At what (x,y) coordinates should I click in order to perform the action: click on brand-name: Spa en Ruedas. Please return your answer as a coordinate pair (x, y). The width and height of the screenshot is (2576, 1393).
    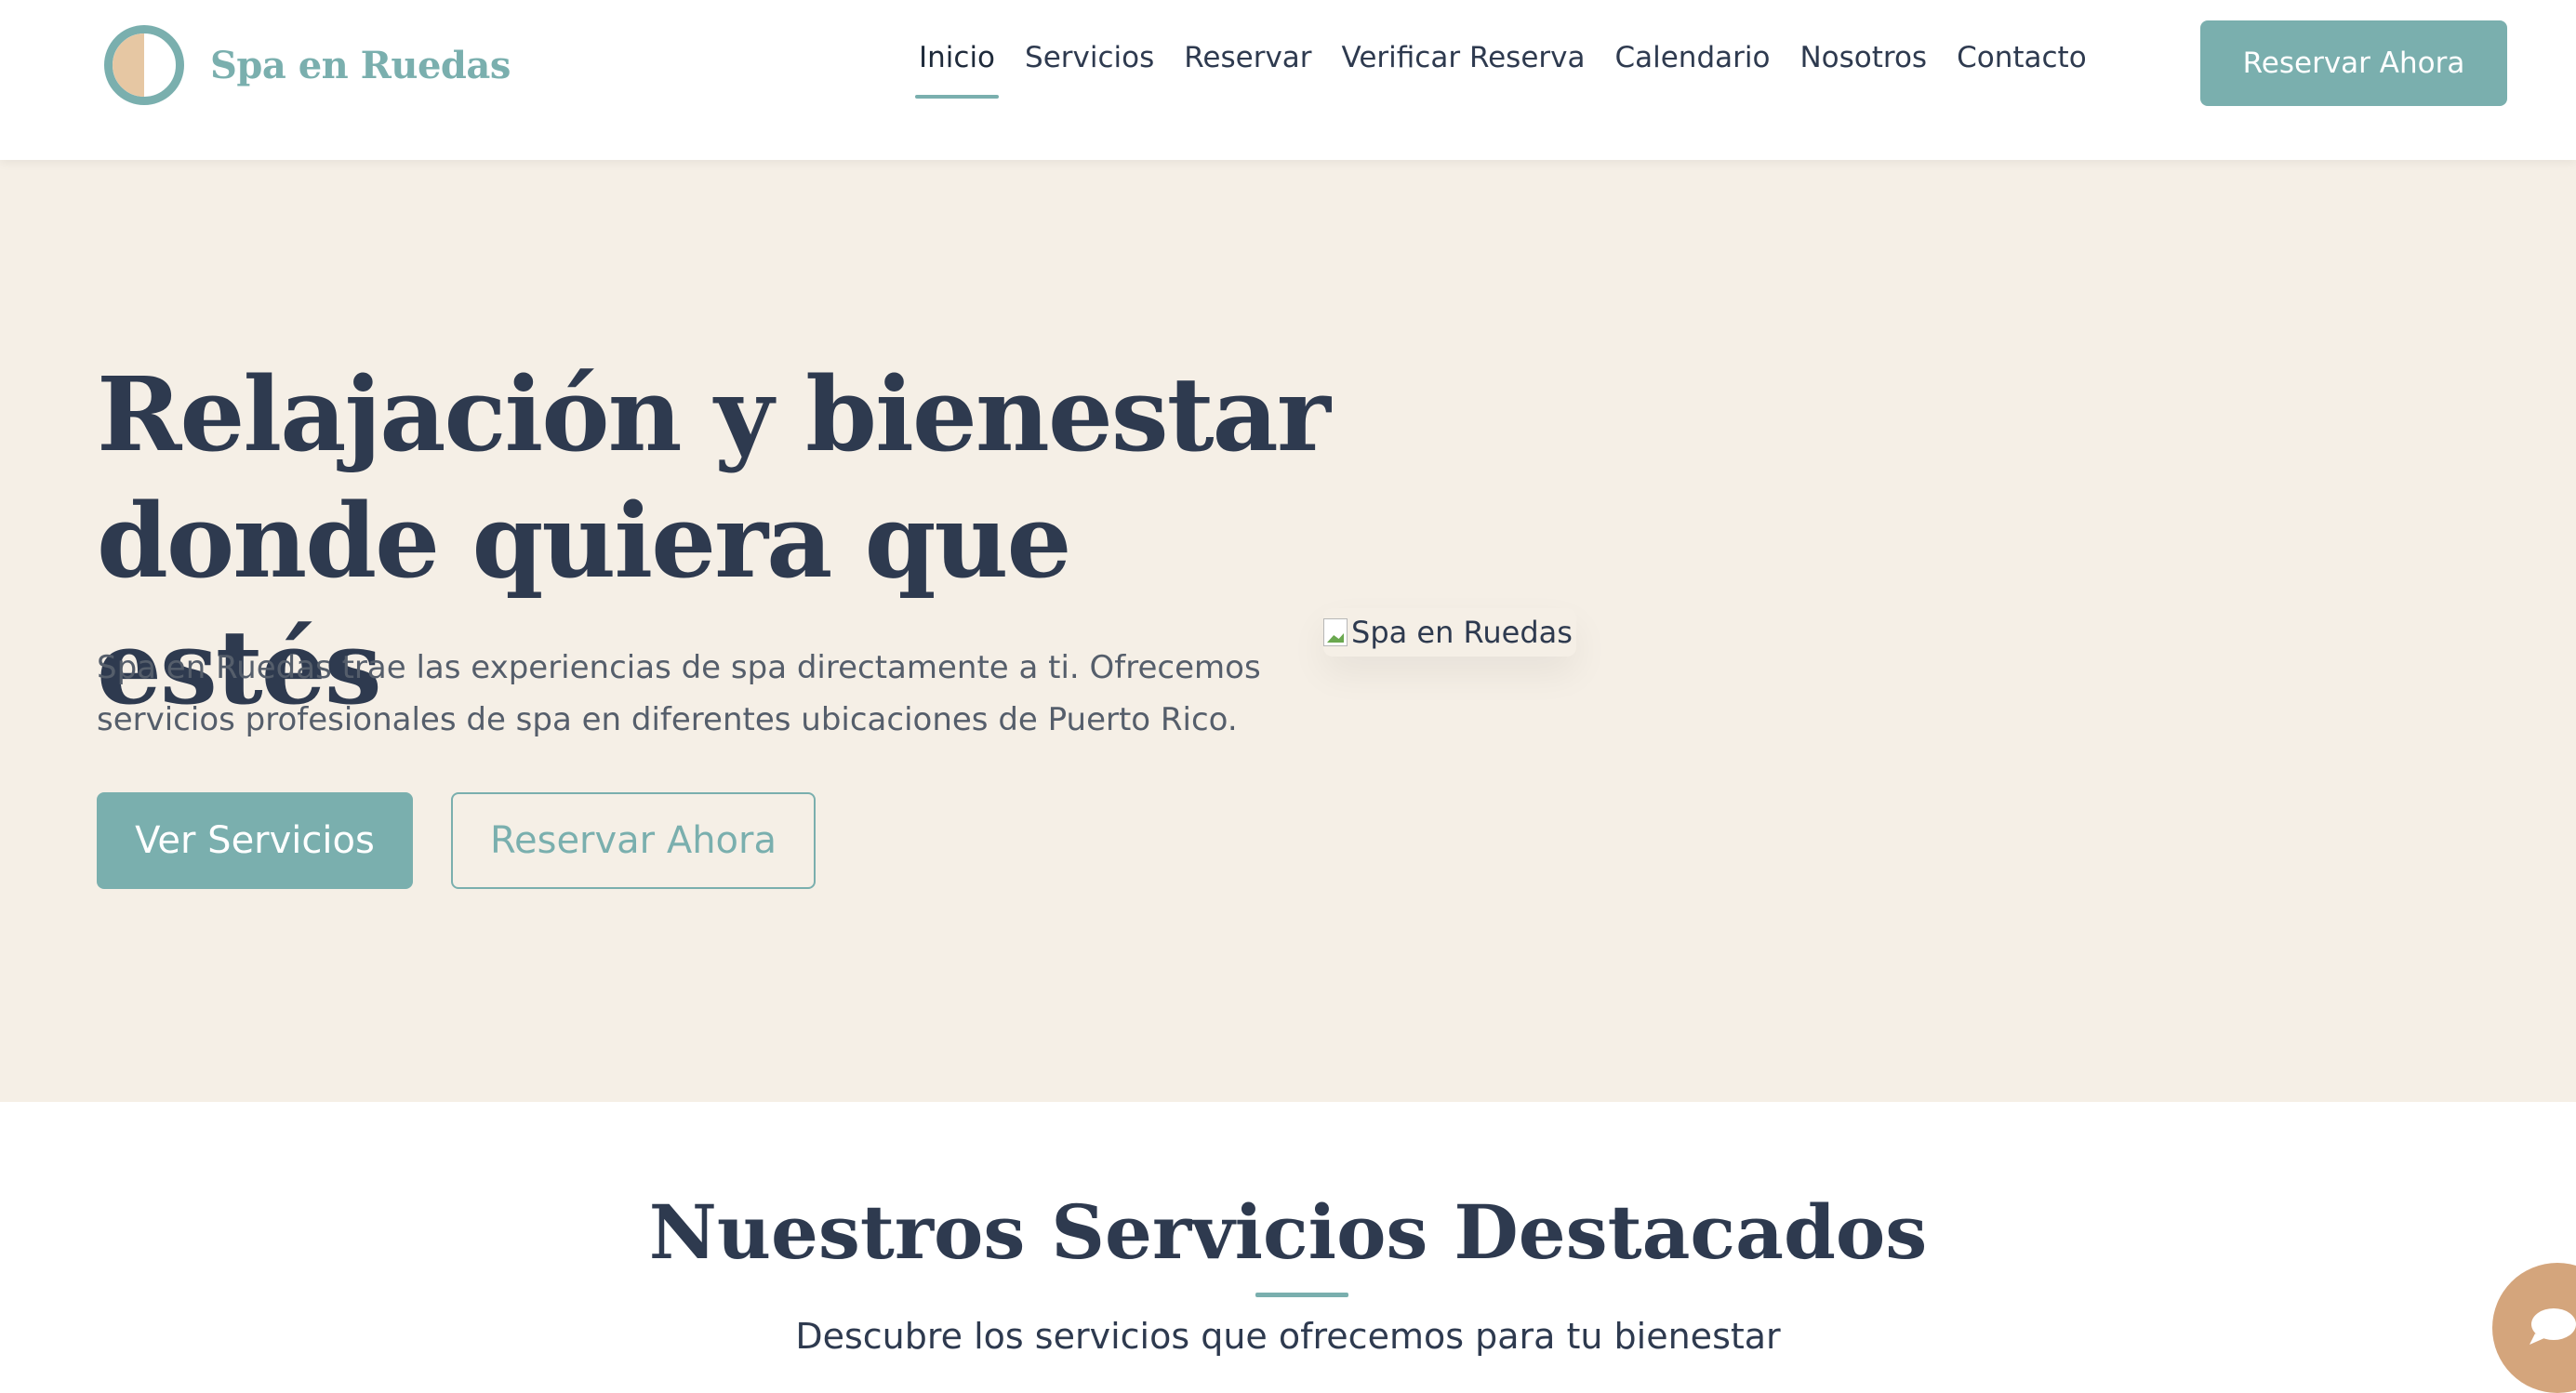
    Looking at the image, I should click on (360, 65).